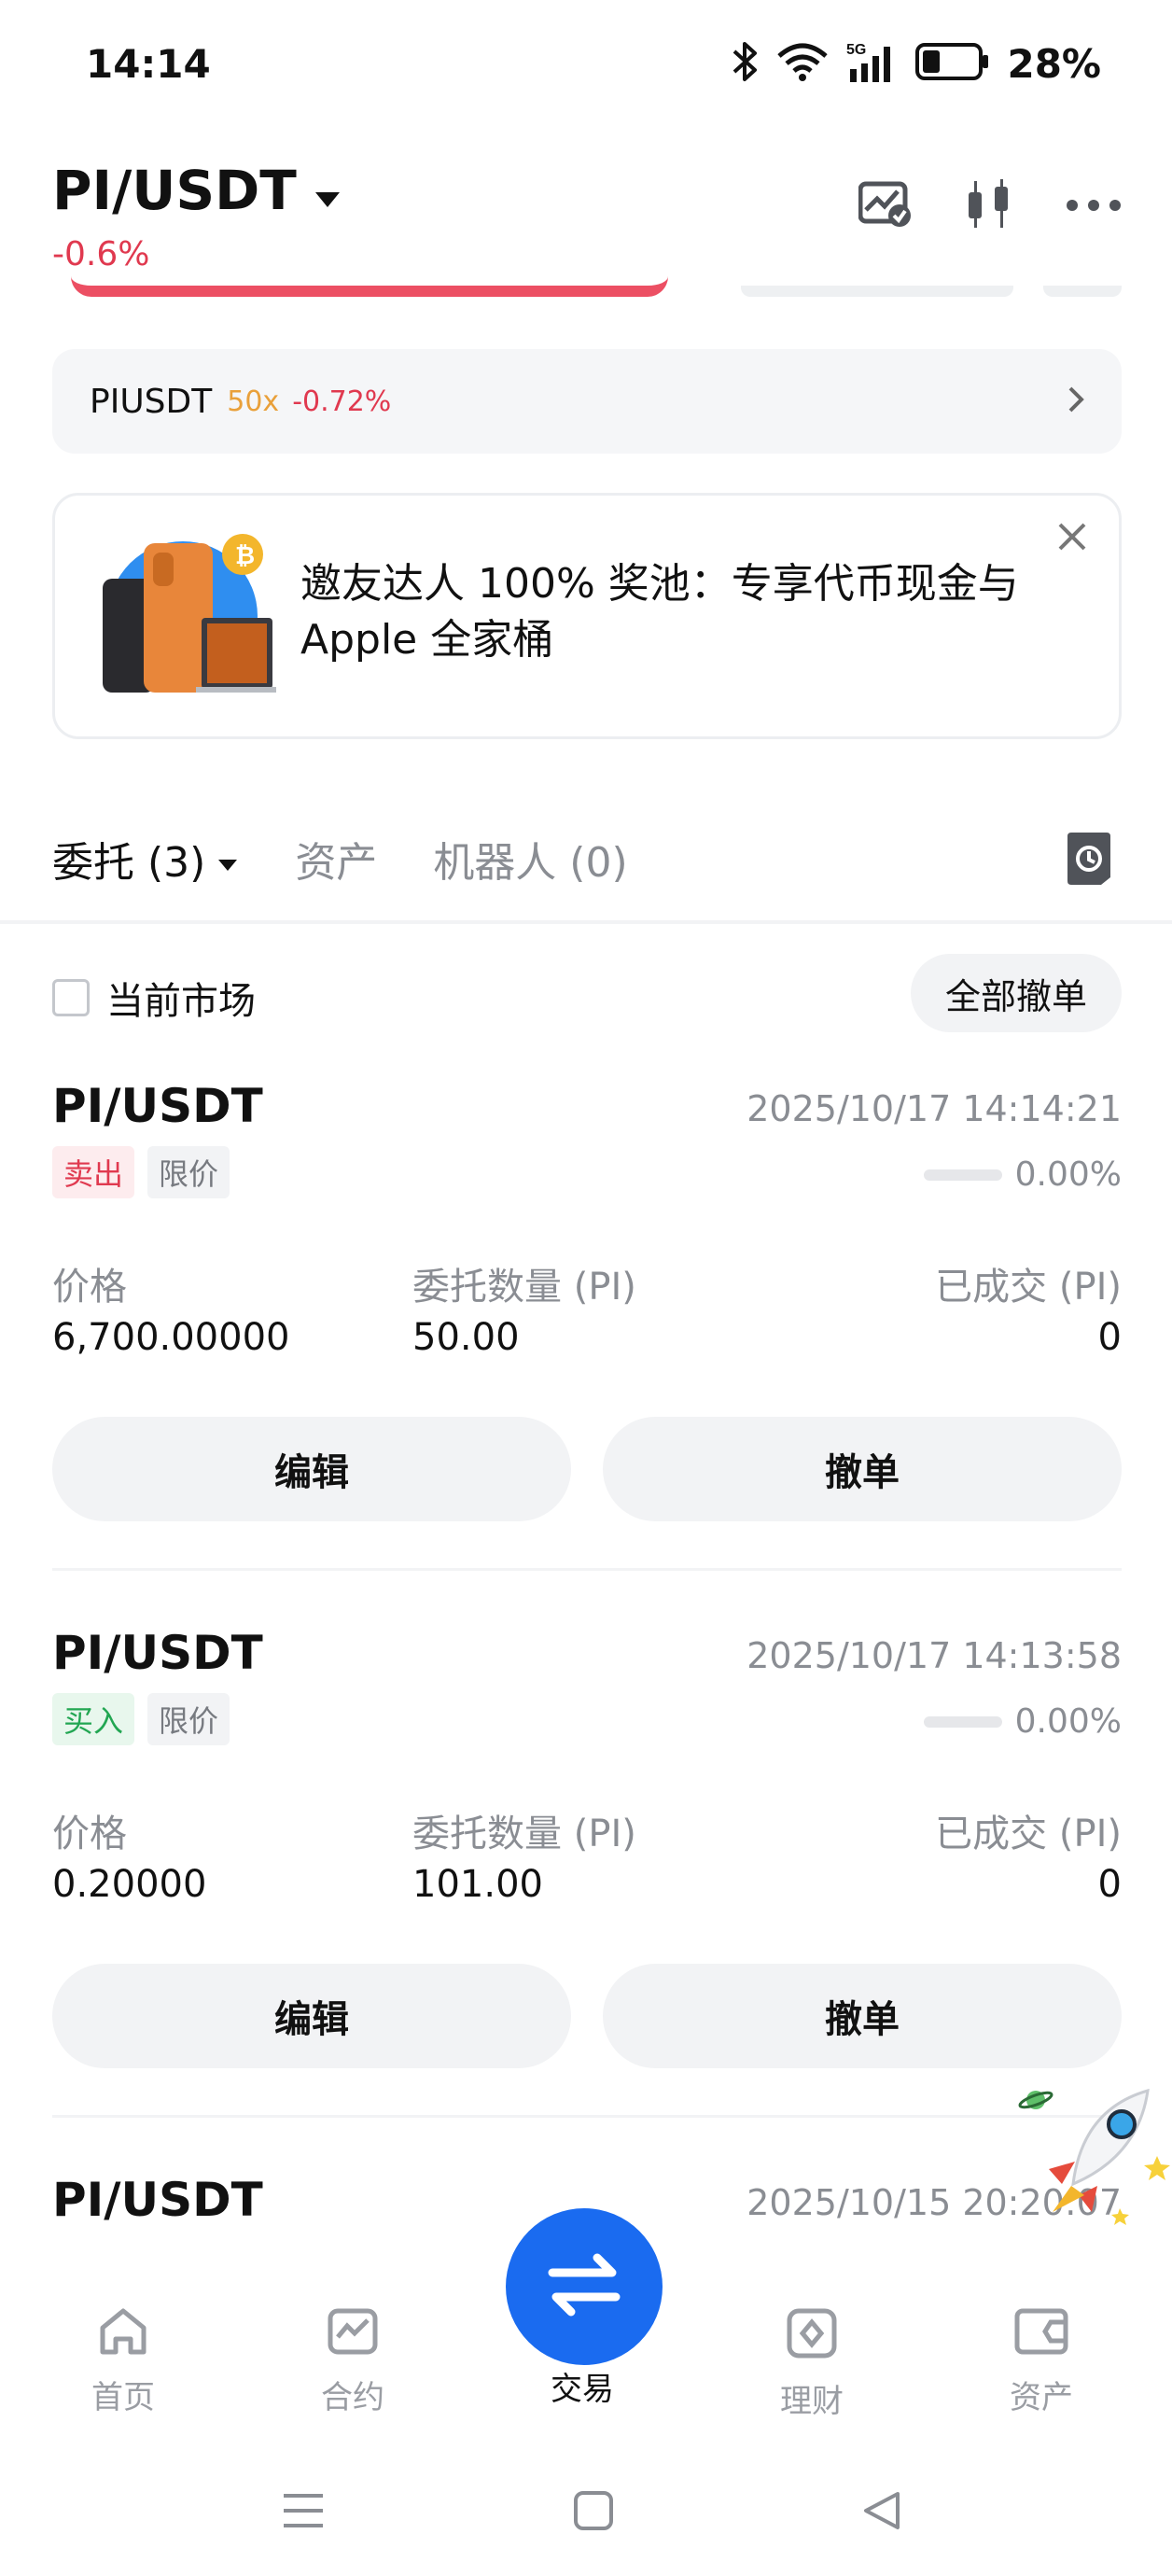  I want to click on signal-5g-icon: 5G, so click(872, 63).